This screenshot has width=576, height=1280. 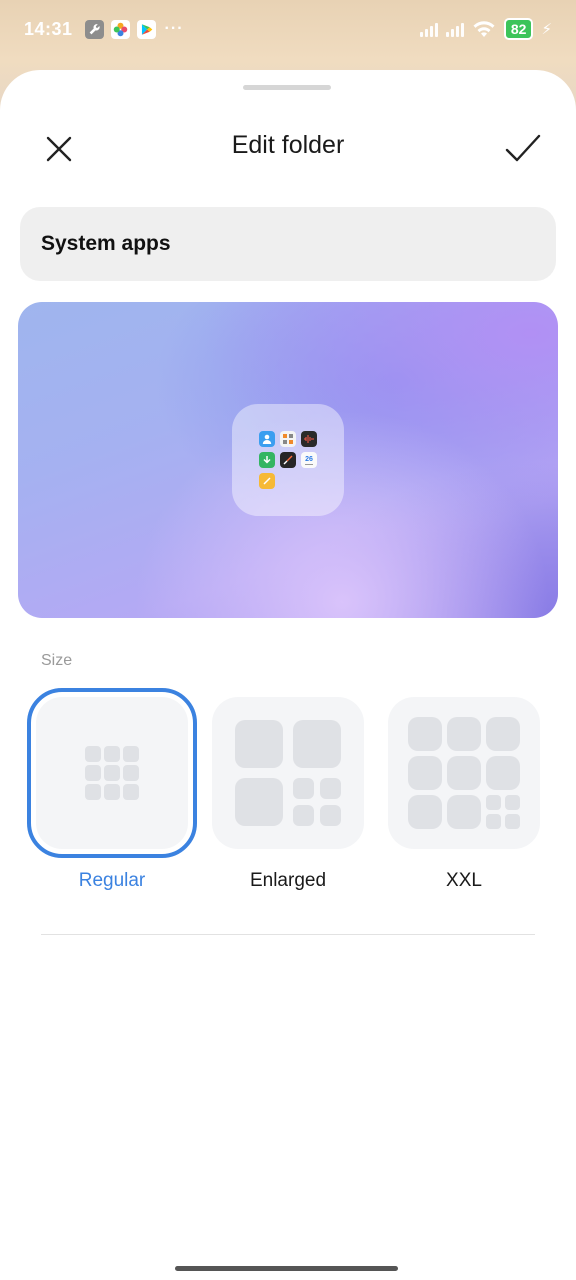 What do you see at coordinates (546, 29) in the screenshot?
I see `charging-icon: ⚡` at bounding box center [546, 29].